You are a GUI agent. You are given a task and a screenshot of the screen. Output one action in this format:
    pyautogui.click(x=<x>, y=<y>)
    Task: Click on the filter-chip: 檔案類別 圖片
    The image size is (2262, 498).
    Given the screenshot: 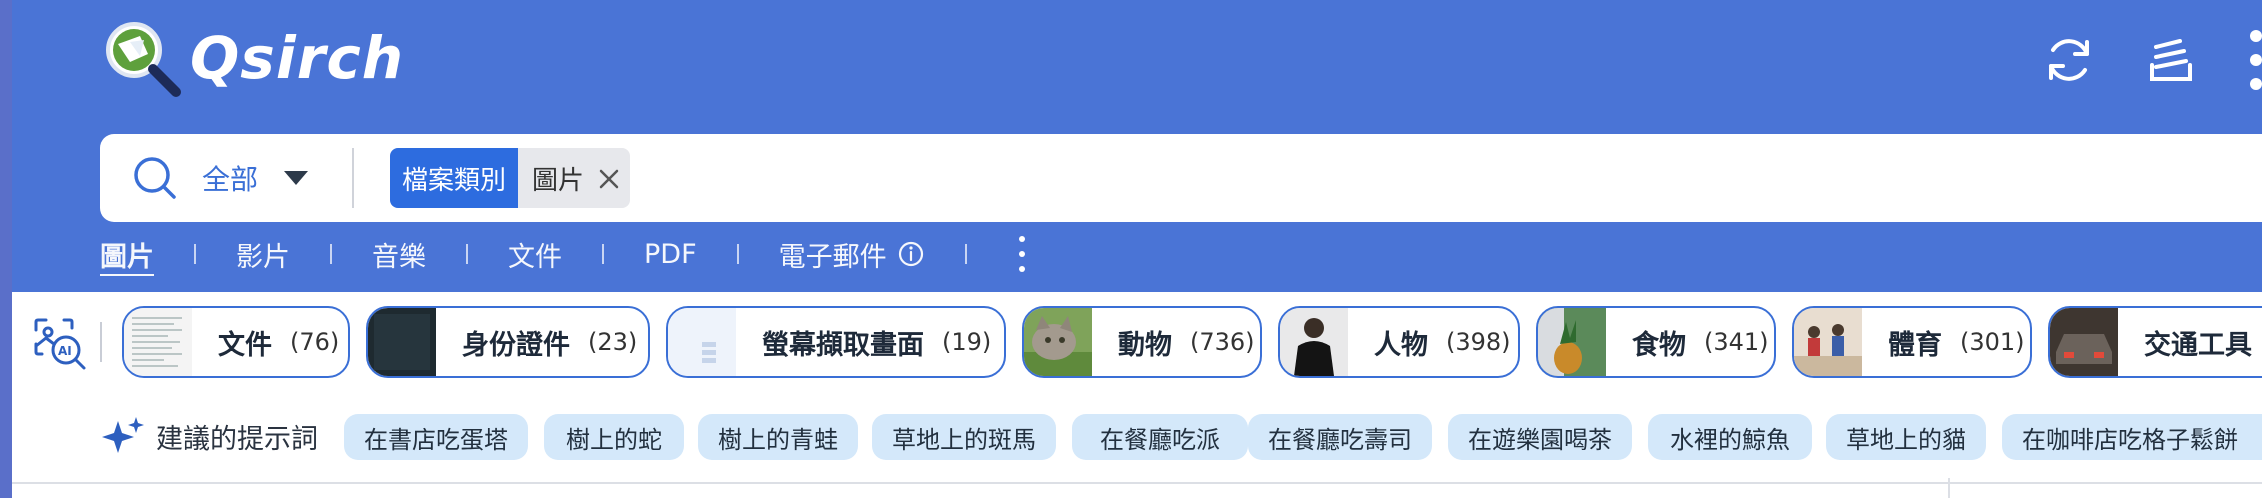 What is the action you would take?
    pyautogui.click(x=510, y=178)
    